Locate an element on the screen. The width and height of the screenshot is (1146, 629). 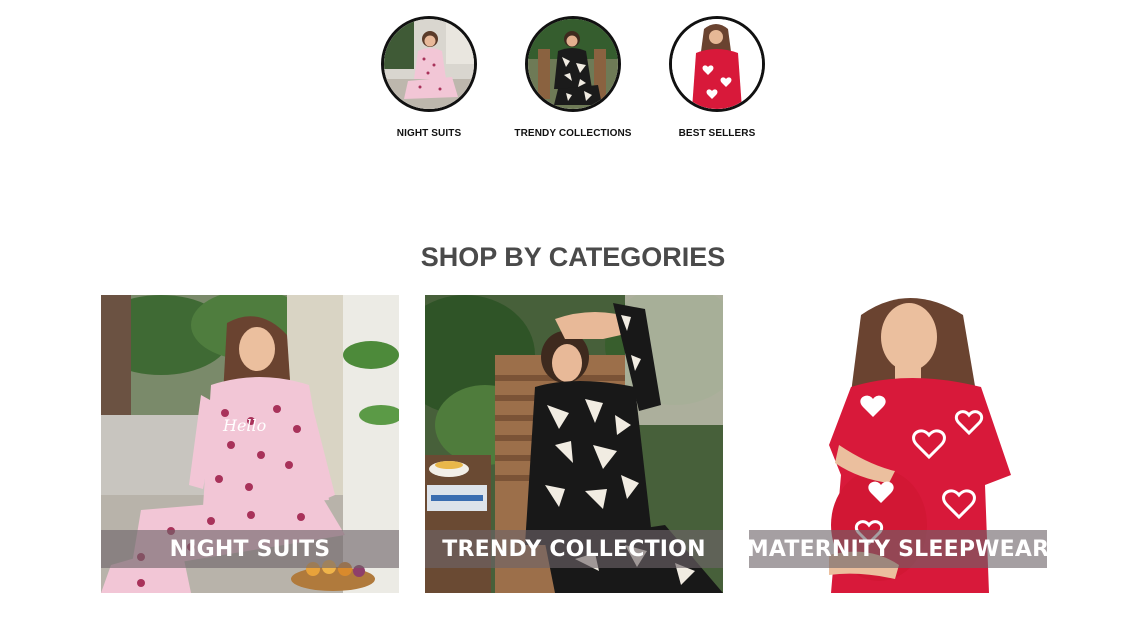
tile-banner: MATERNITY SLEEPWEAR is located at coordinates (898, 549).